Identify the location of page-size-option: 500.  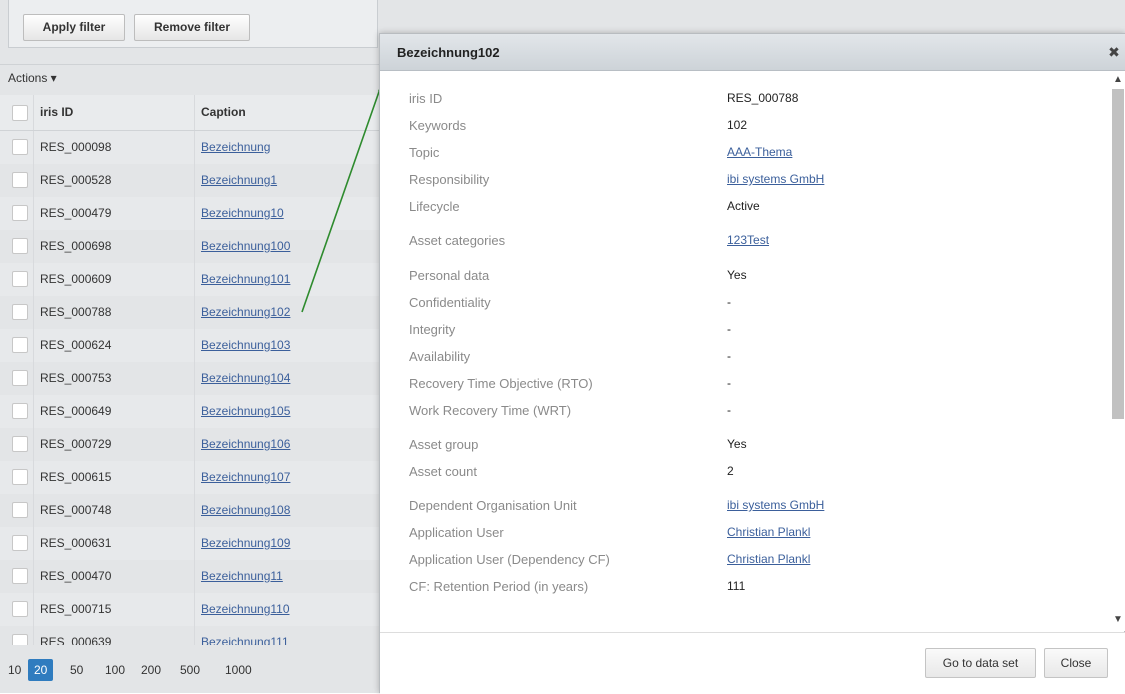
(190, 670).